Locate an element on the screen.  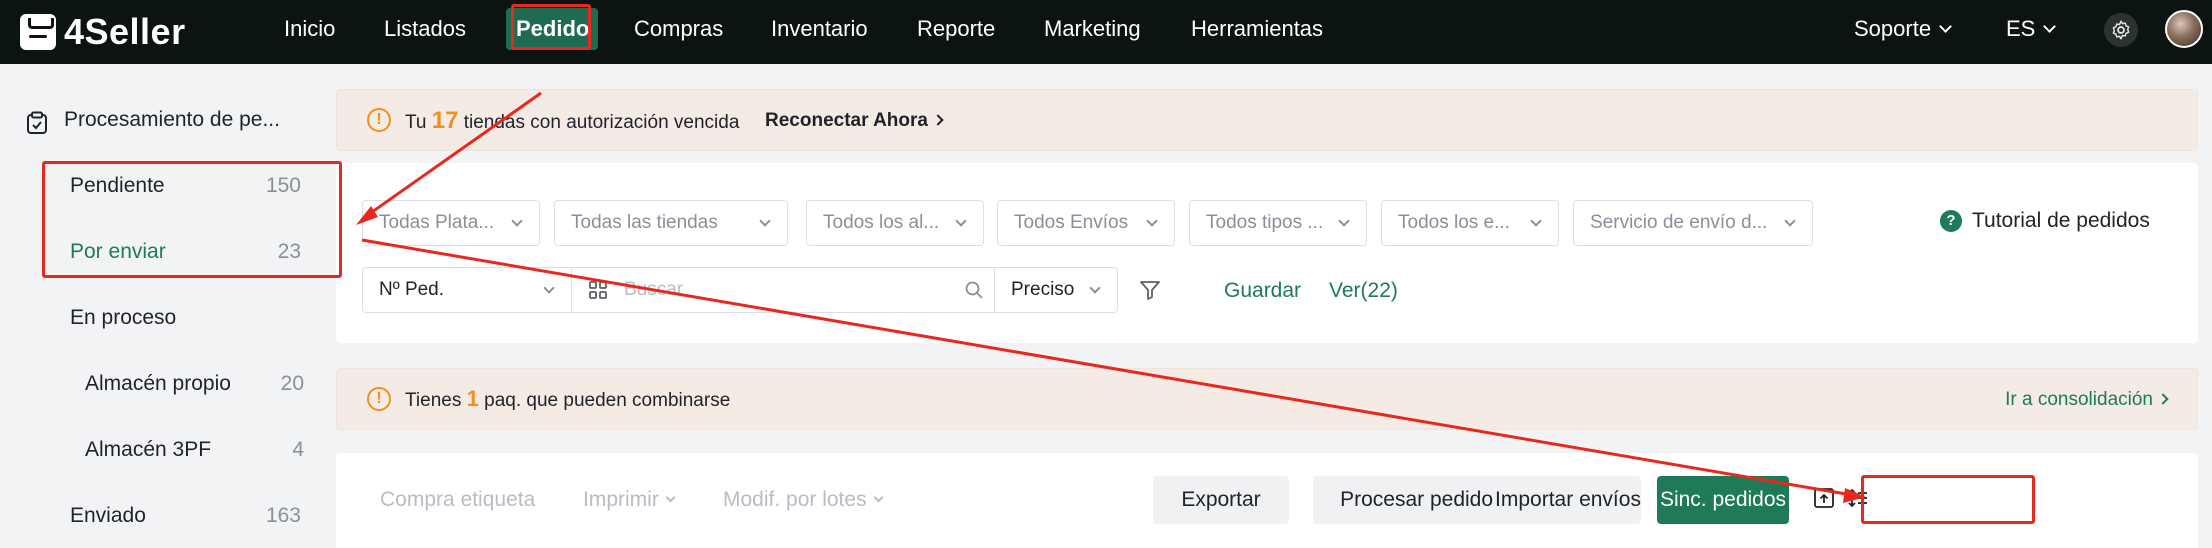
print-menu: Imprimir is located at coordinates (629, 500).